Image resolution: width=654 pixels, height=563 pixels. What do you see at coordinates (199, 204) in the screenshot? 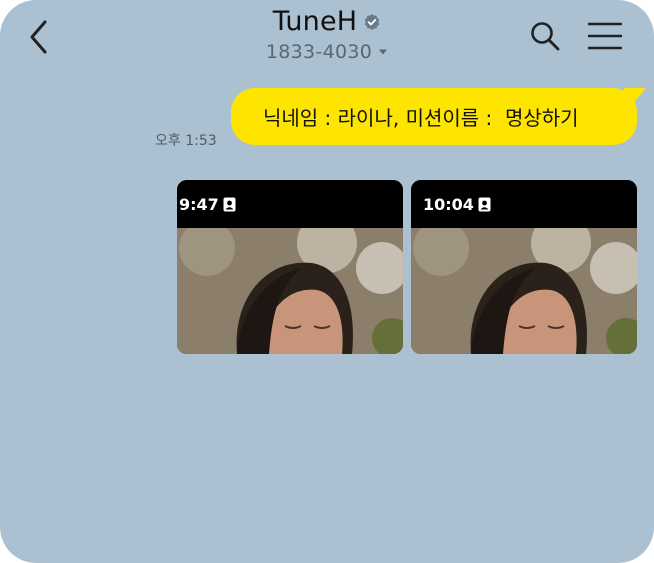
I see `status-time: 9:47` at bounding box center [199, 204].